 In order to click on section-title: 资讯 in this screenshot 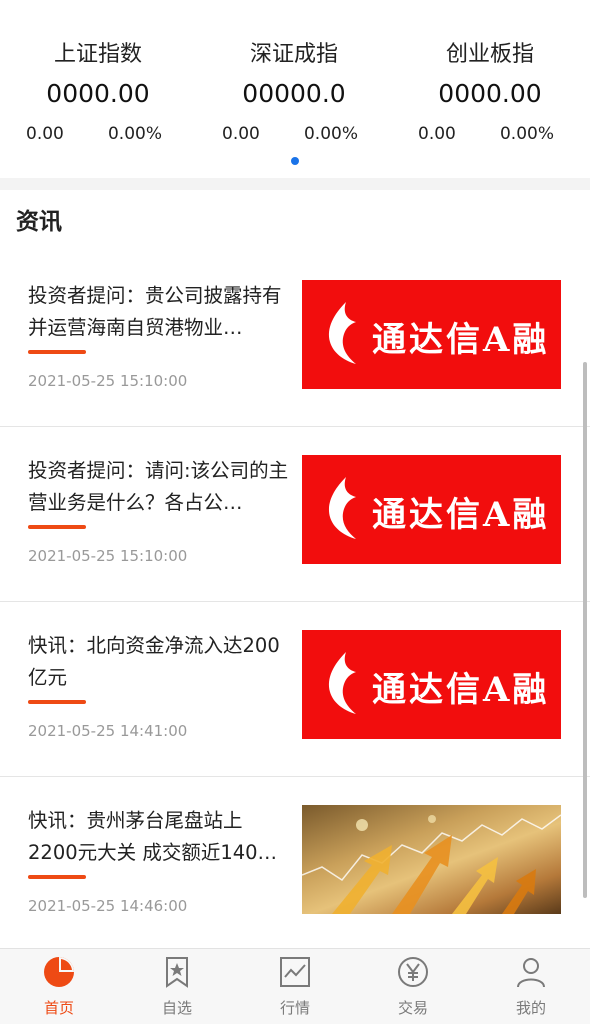, I will do `click(39, 222)`.